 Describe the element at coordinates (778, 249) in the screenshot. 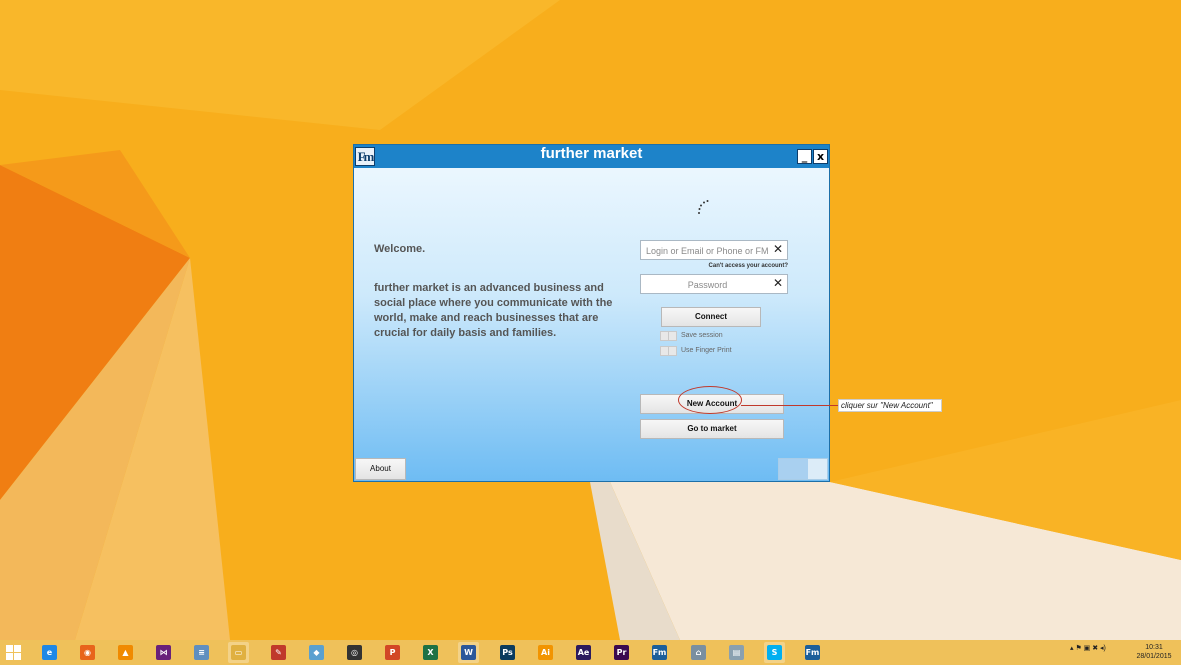

I see `clear-login-icon: ✕` at that location.